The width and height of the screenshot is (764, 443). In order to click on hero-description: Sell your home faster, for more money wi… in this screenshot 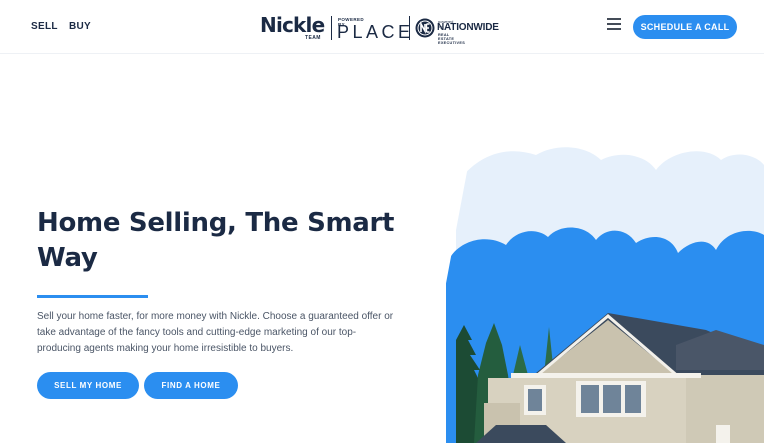, I will do `click(215, 332)`.